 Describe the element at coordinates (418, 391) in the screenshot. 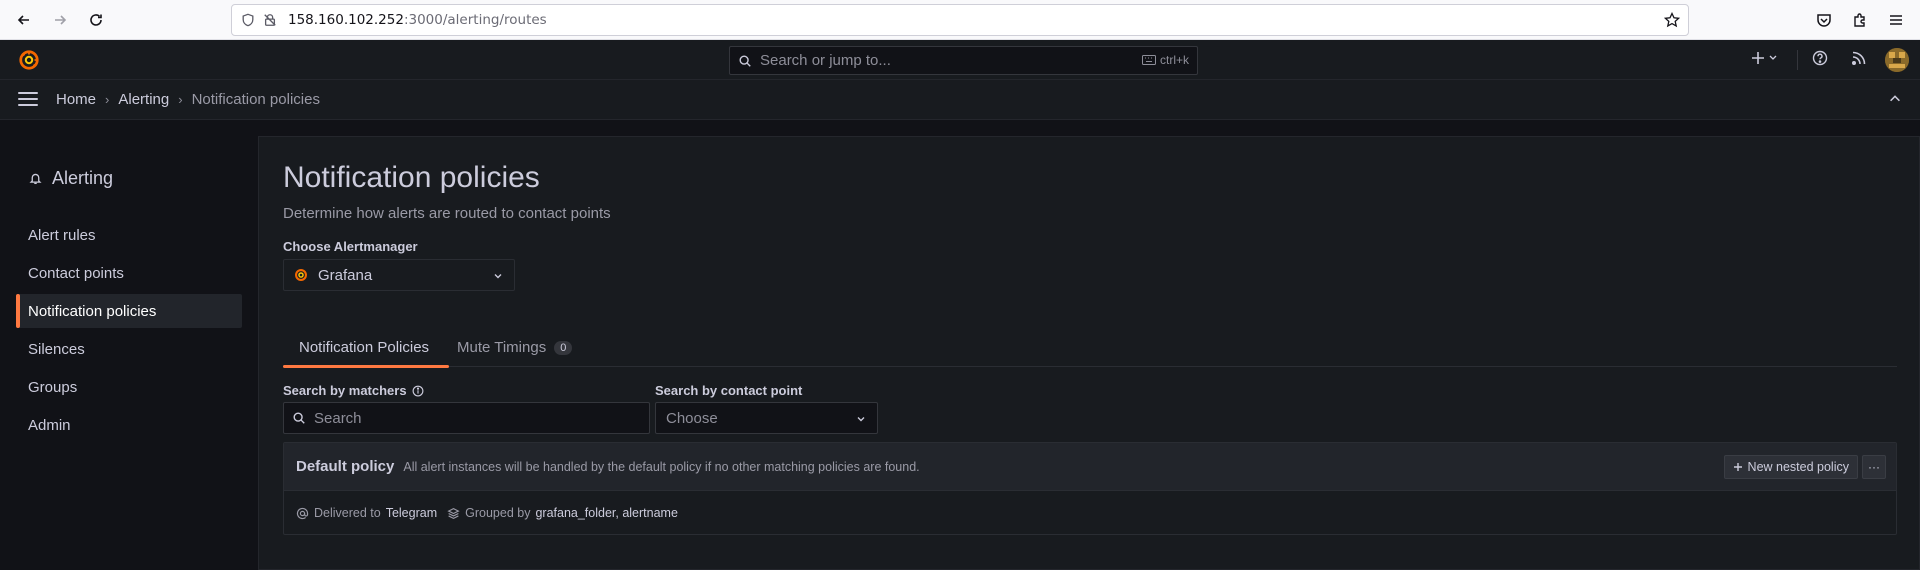

I see `info-icon` at that location.